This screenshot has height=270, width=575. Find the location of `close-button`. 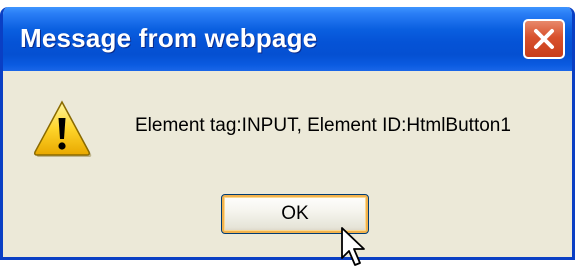

close-button is located at coordinates (544, 39).